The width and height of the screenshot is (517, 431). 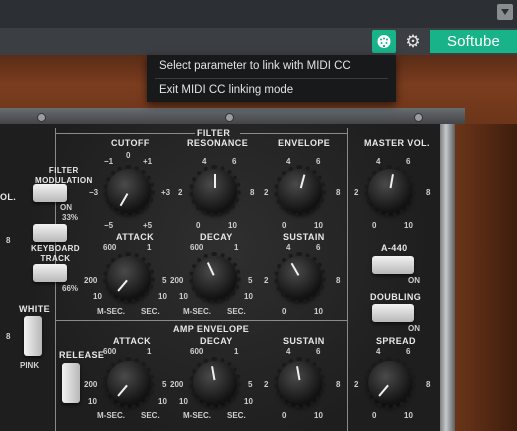 What do you see at coordinates (300, 383) in the screenshot?
I see `amp-sustain-knob` at bounding box center [300, 383].